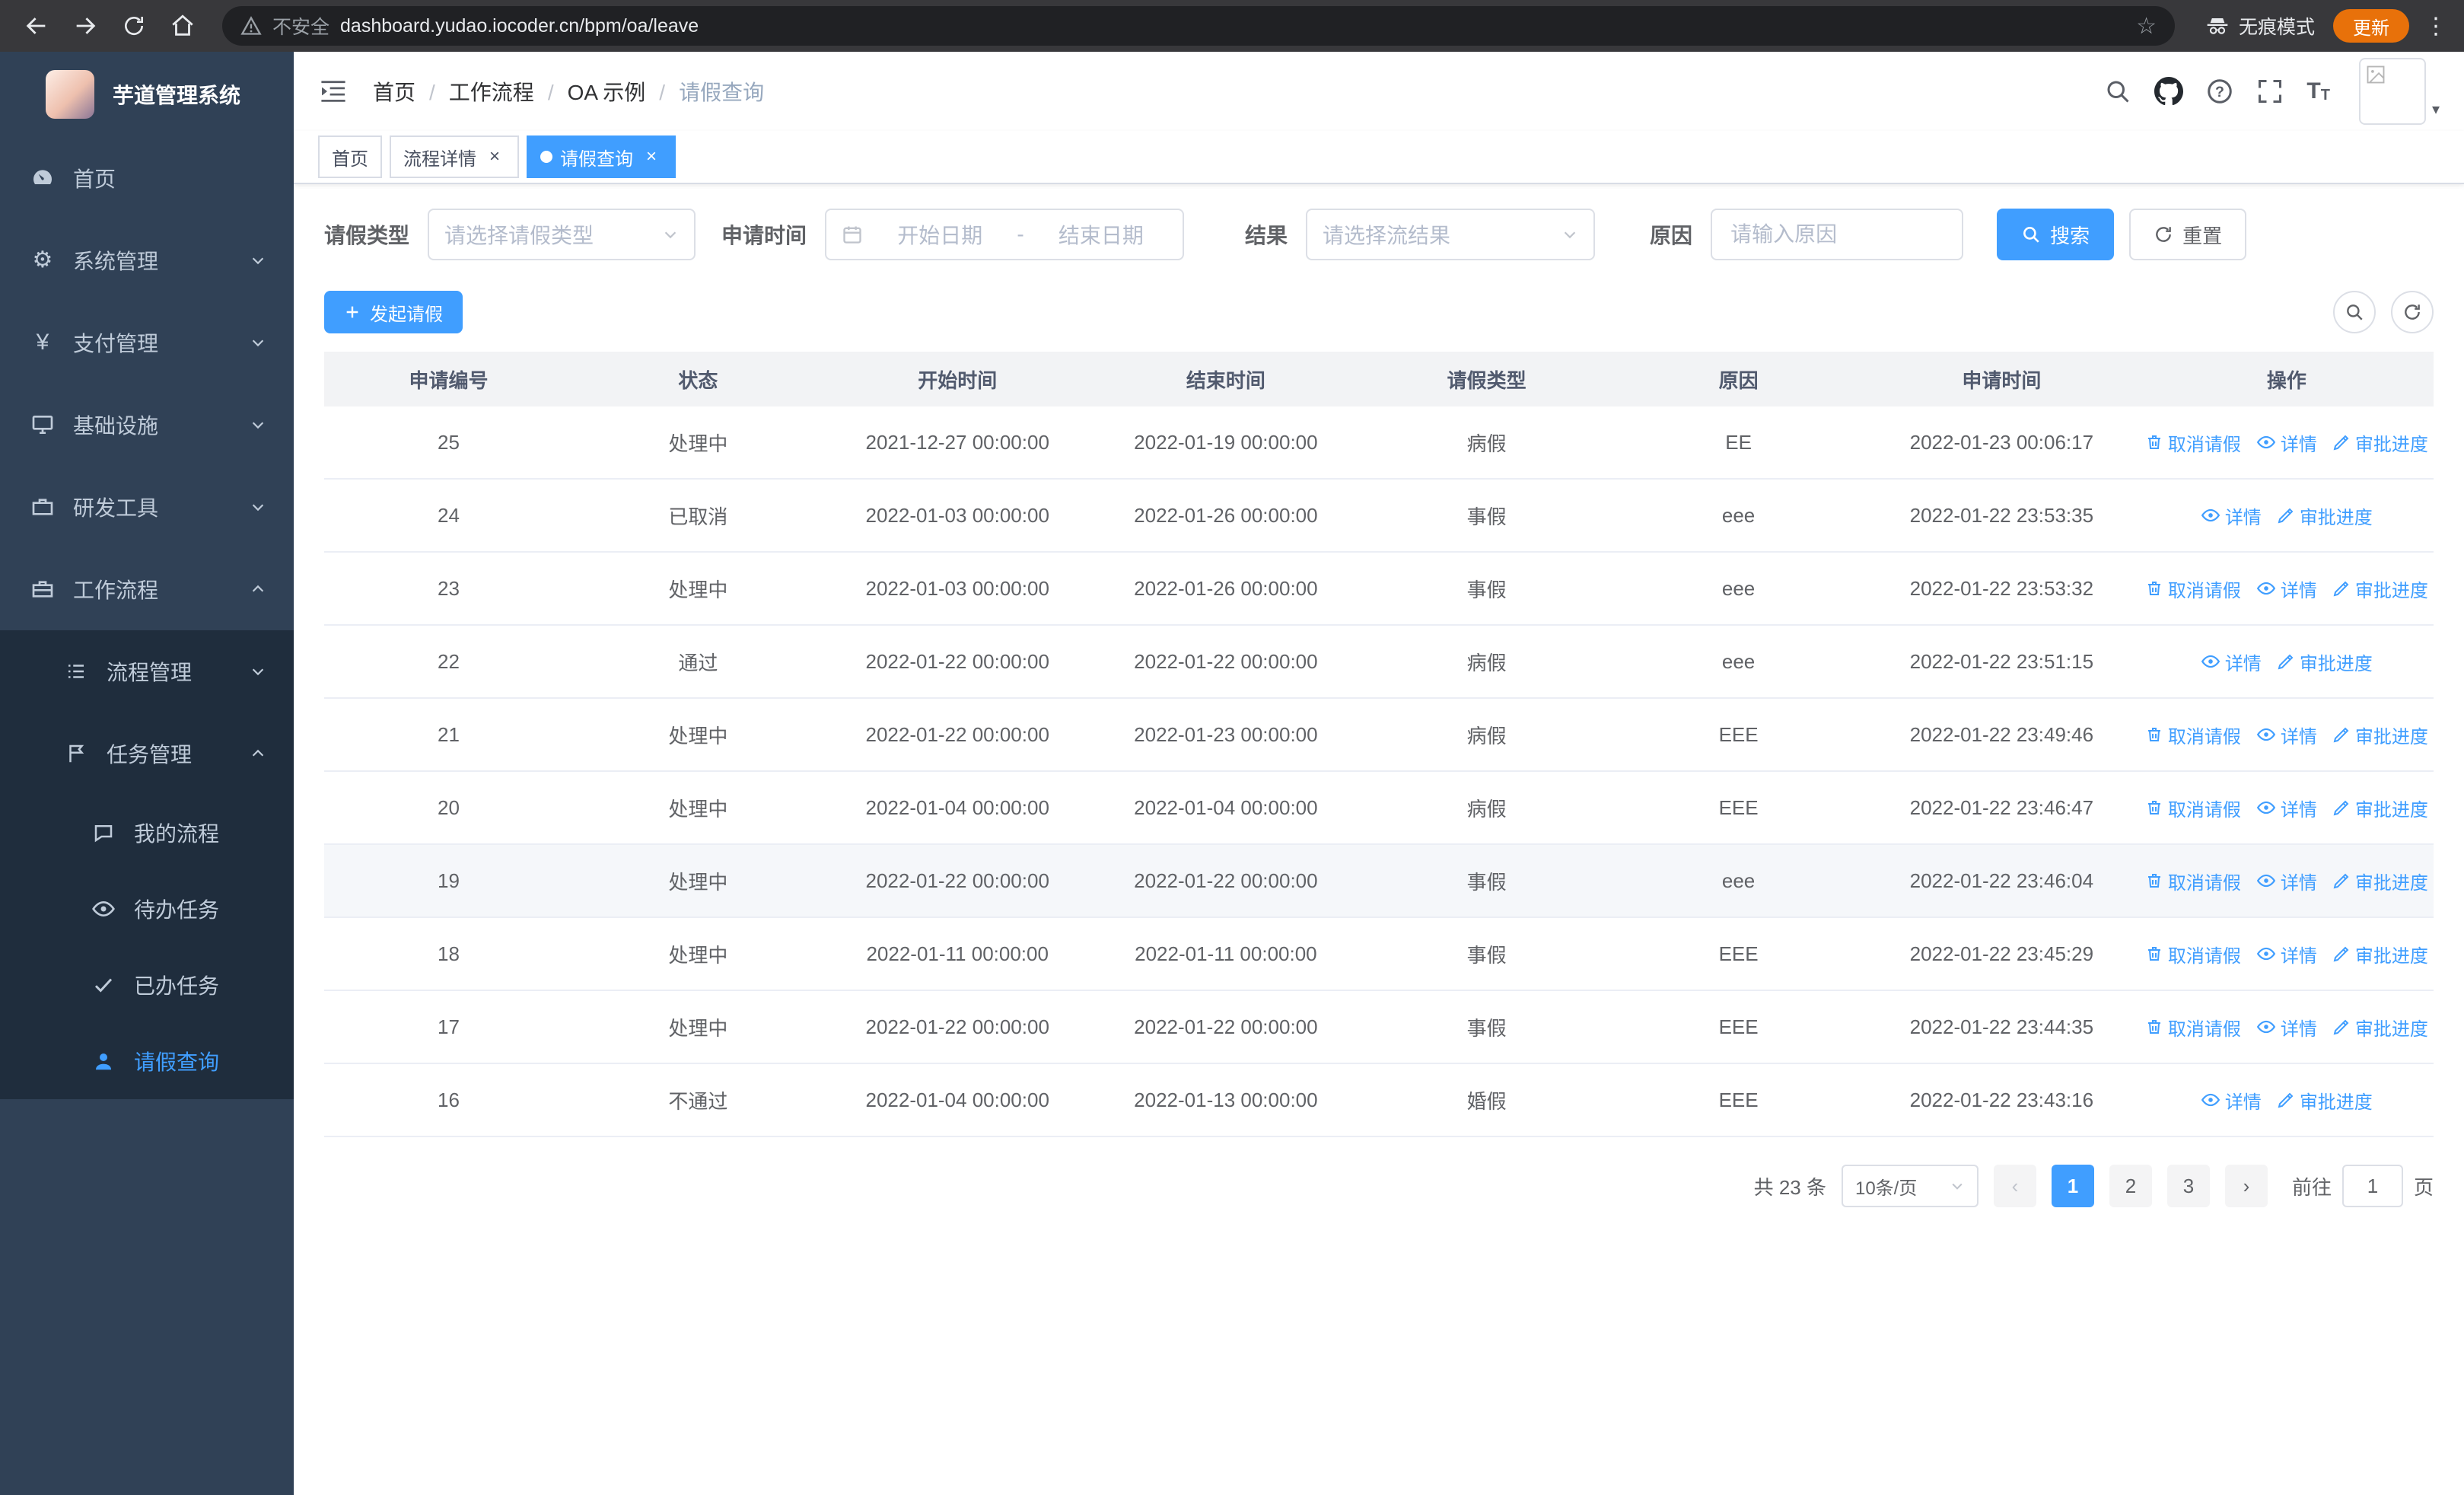  What do you see at coordinates (2318, 91) in the screenshot?
I see `font-size-icon: TT` at bounding box center [2318, 91].